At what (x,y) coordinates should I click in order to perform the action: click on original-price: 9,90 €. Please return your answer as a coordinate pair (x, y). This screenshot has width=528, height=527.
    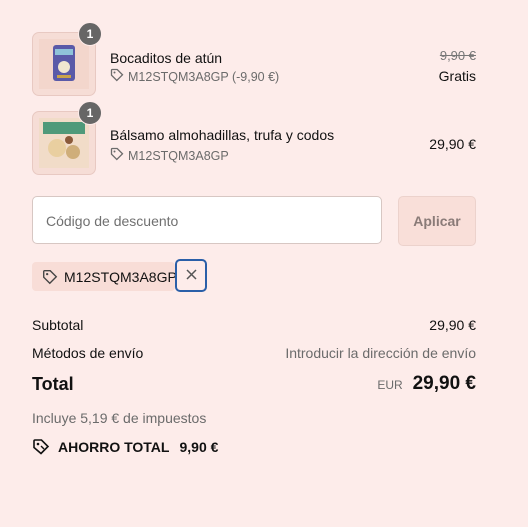
    Looking at the image, I should click on (457, 55).